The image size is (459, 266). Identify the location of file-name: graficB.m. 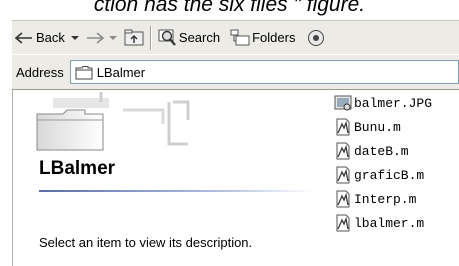
(389, 175).